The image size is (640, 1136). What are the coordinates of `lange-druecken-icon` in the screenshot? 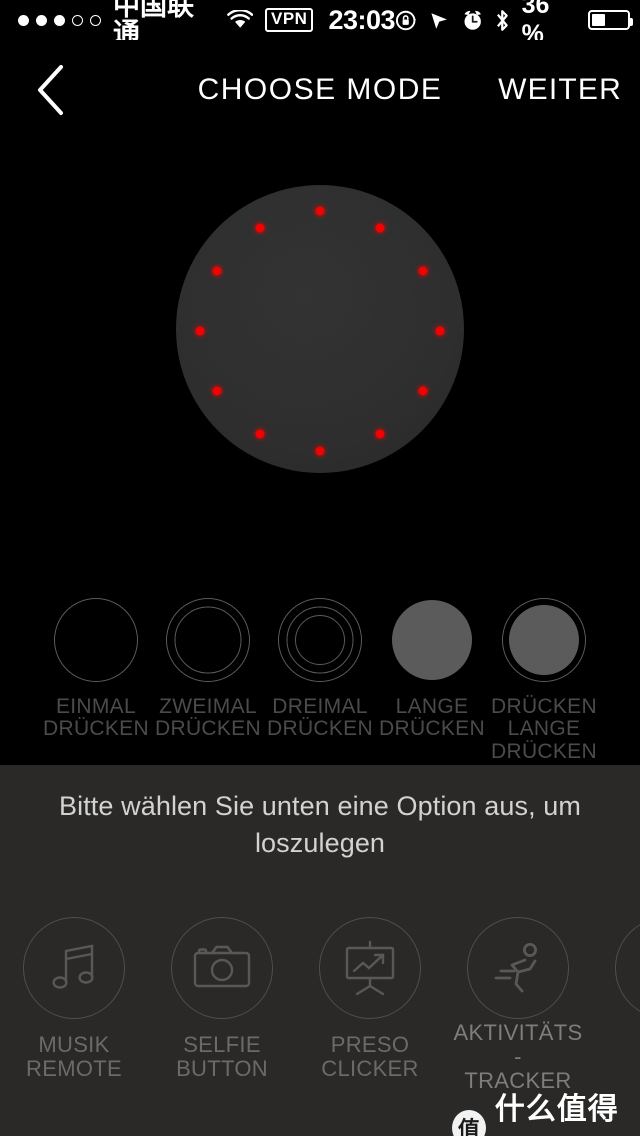 It's located at (432, 640).